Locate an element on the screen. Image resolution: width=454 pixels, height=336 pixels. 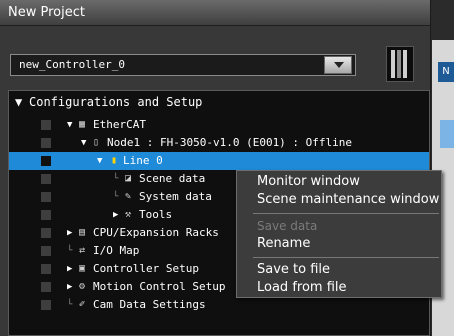
right-pane-highlight is located at coordinates (447, 134).